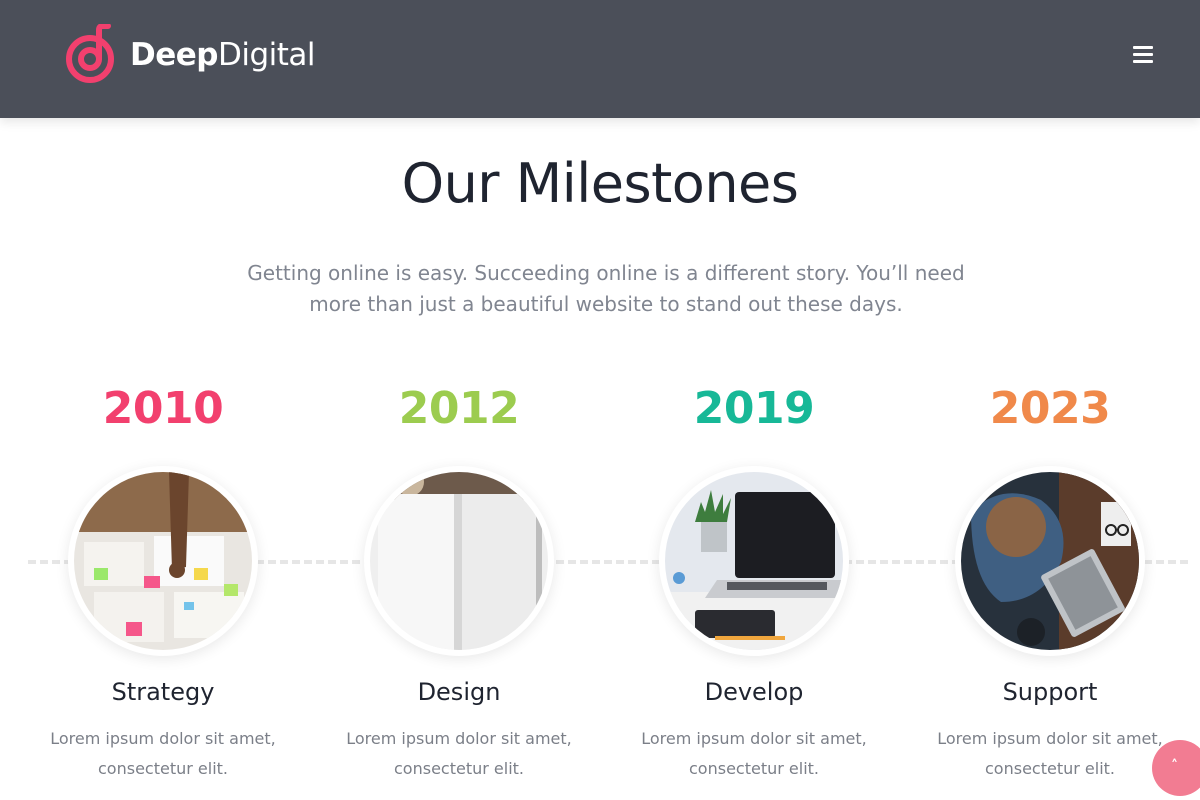 This screenshot has height=800, width=1200. I want to click on milestone-title: Support, so click(1050, 692).